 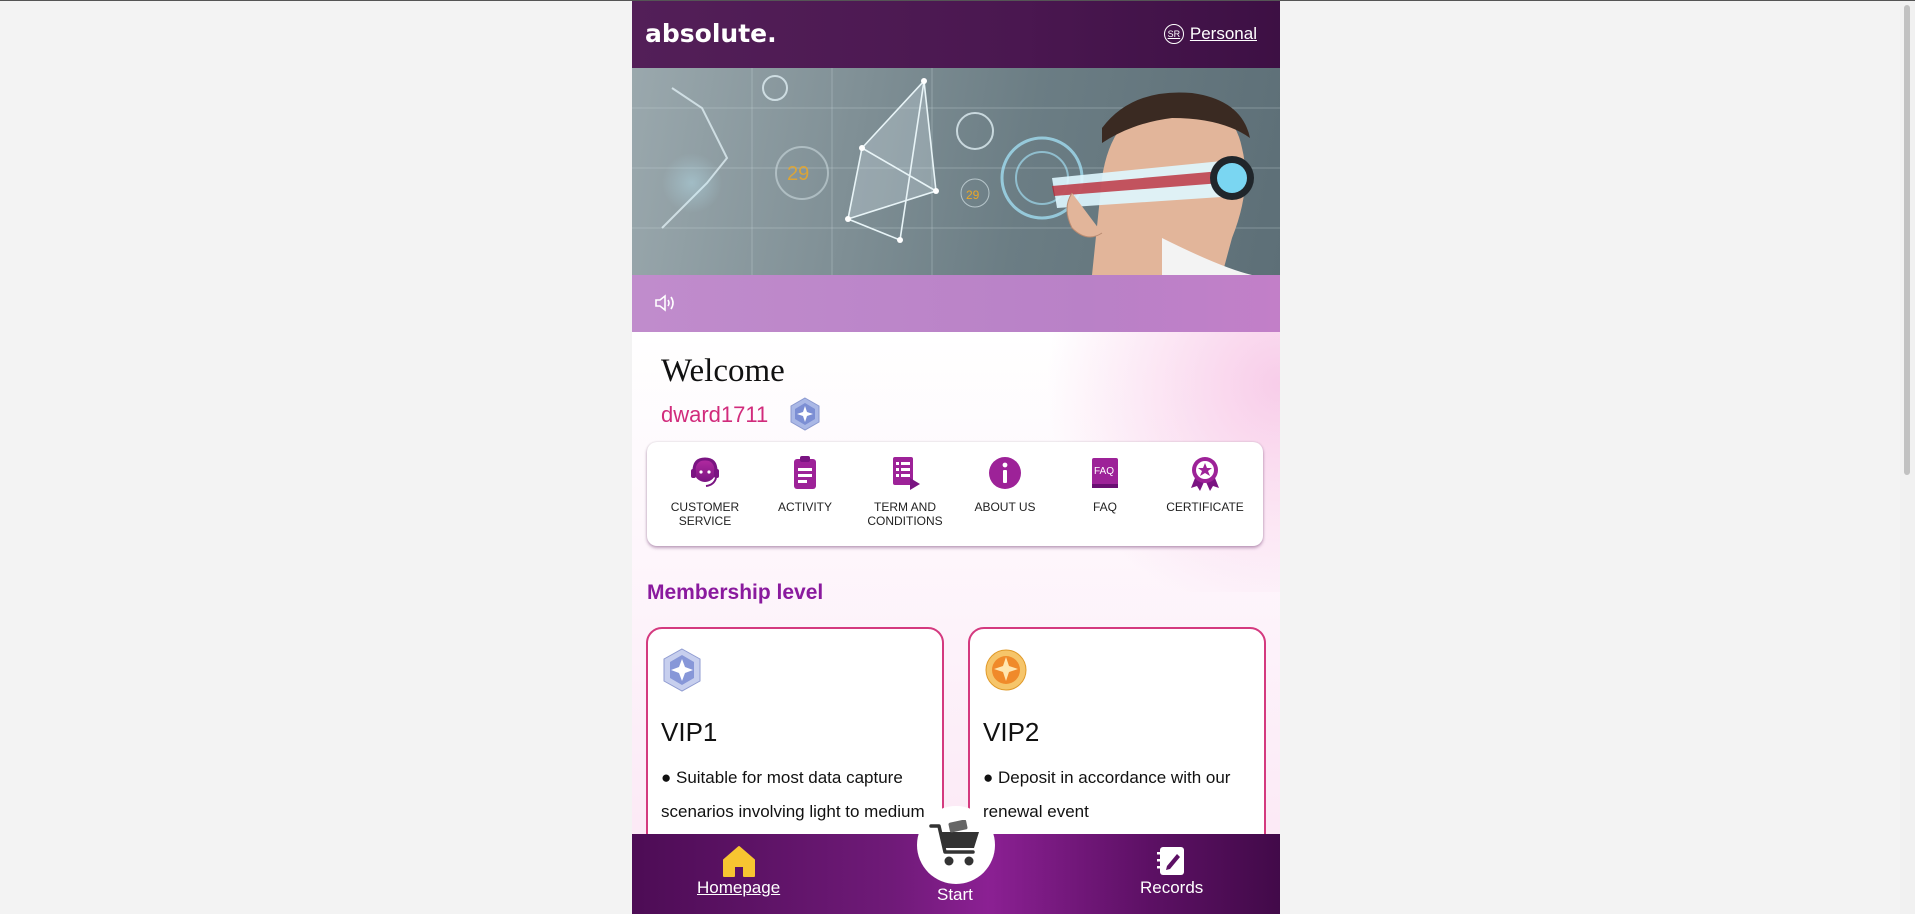 I want to click on page-scrollbar, so click(x=1907, y=457).